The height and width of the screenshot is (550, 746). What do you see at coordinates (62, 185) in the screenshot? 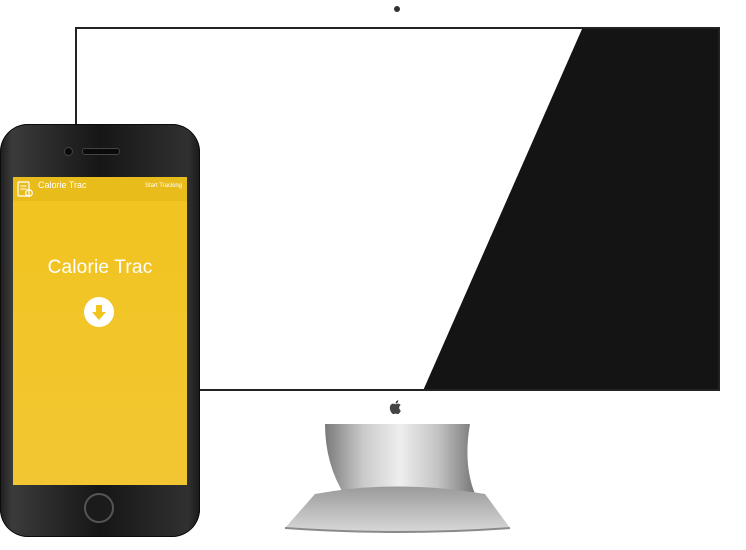
I see `app-name: Calorie Trac` at bounding box center [62, 185].